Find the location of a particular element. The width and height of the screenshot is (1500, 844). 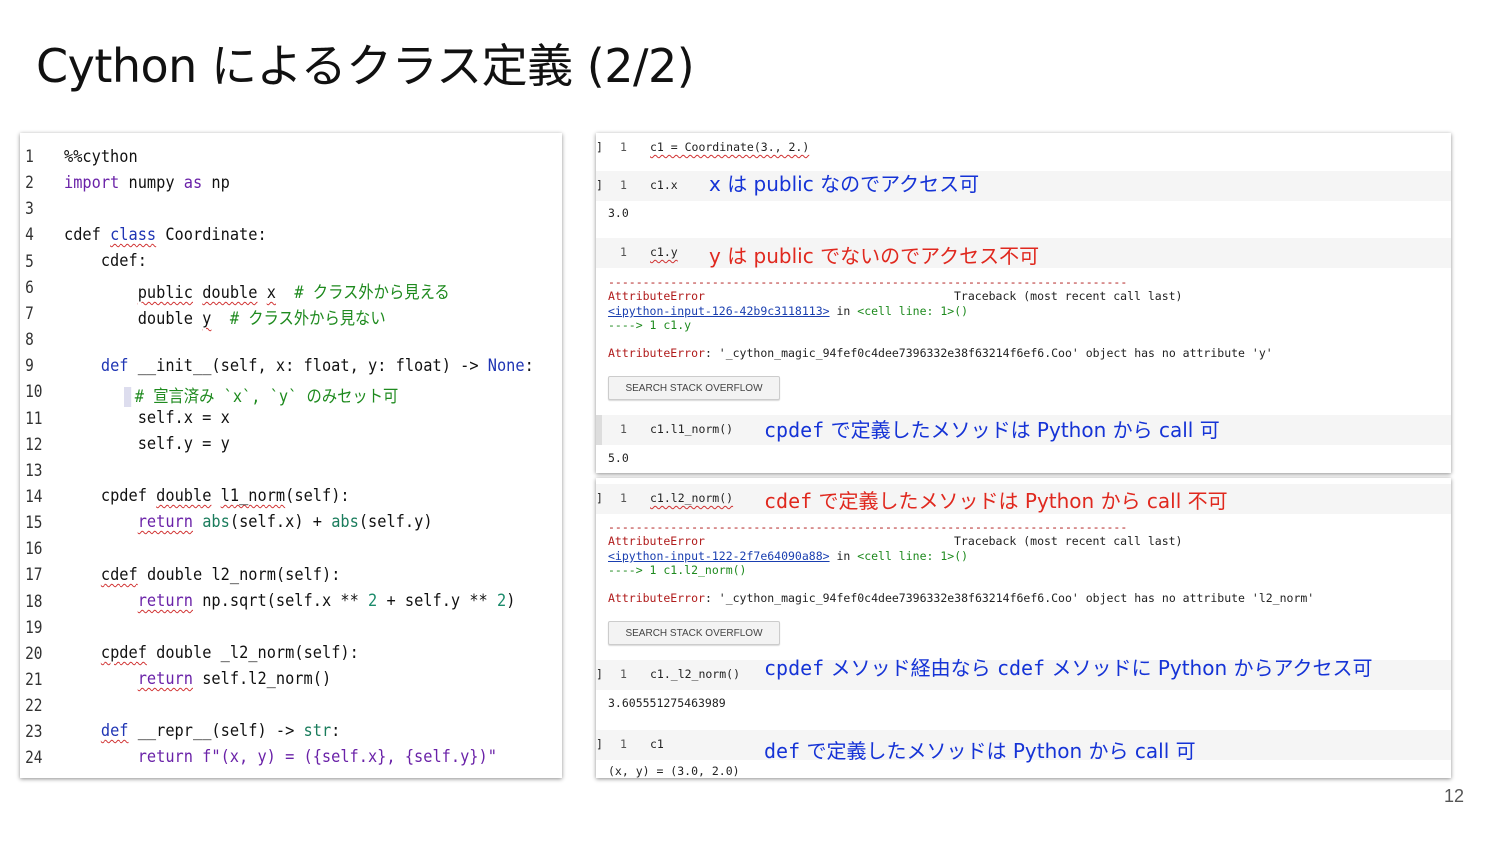

line-number: 11 is located at coordinates (34, 418).